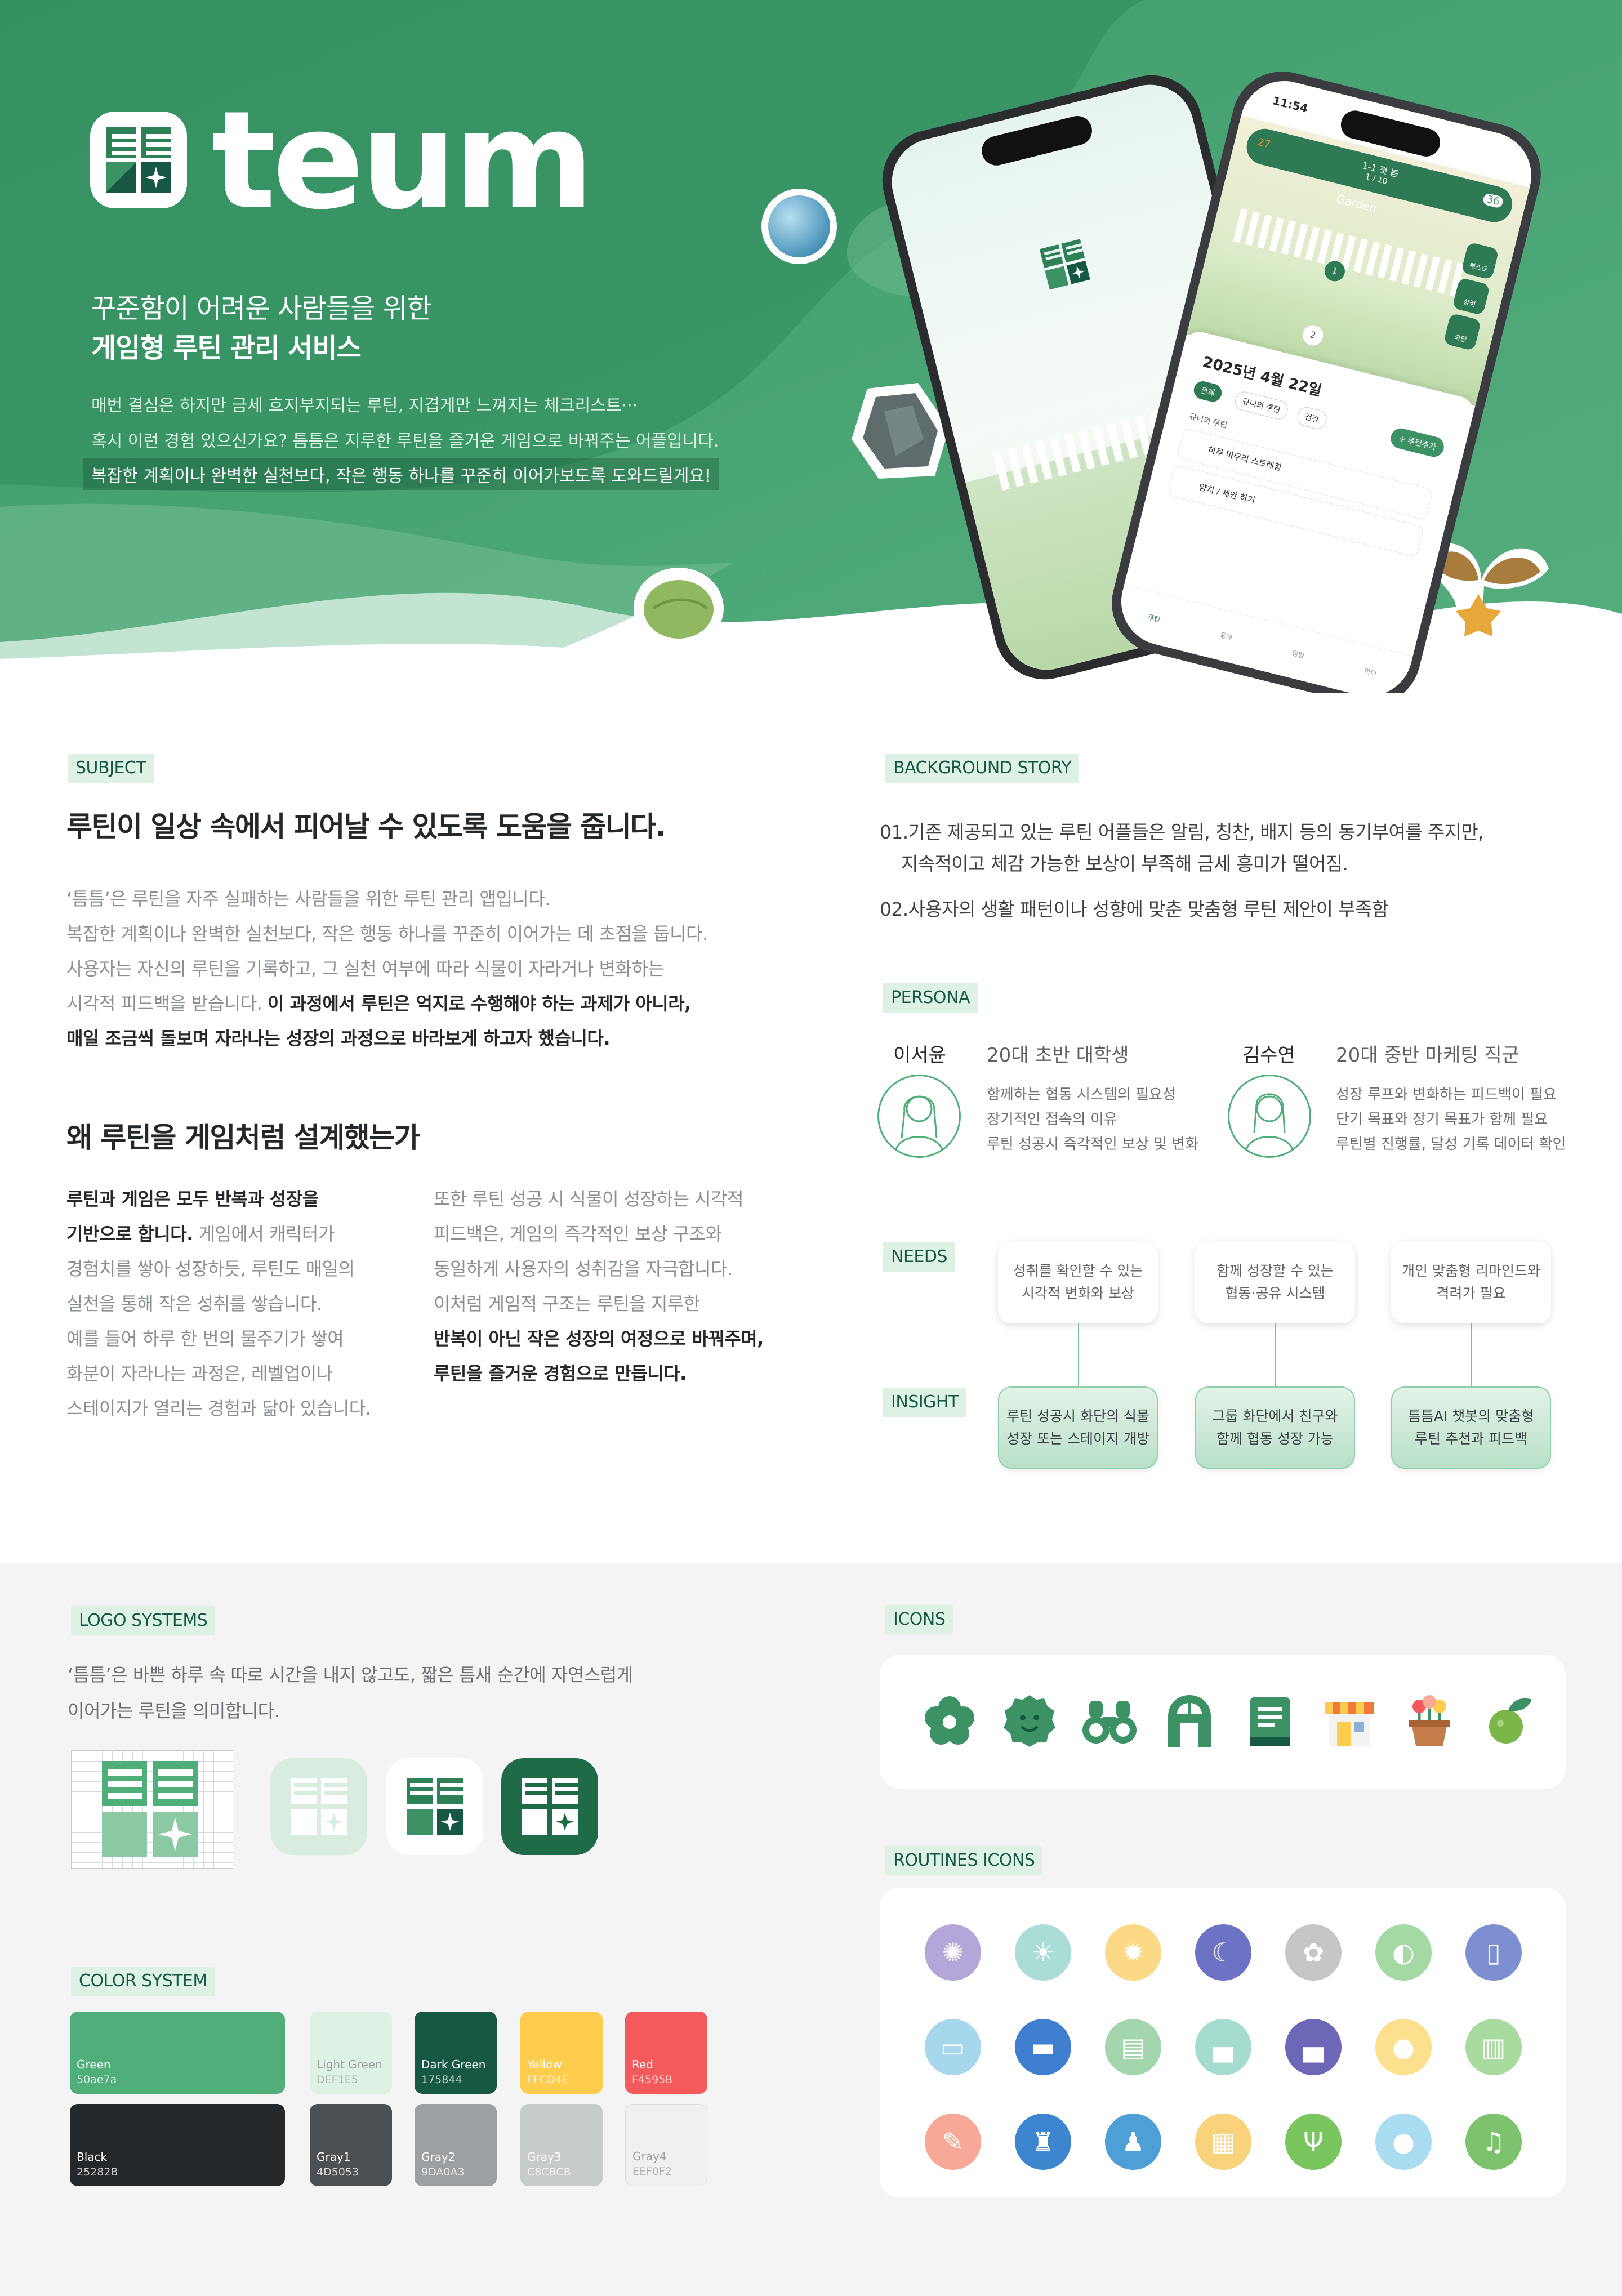 This screenshot has height=2296, width=1622. What do you see at coordinates (1223, 2047) in the screenshot?
I see `bed-icon: ▄` at bounding box center [1223, 2047].